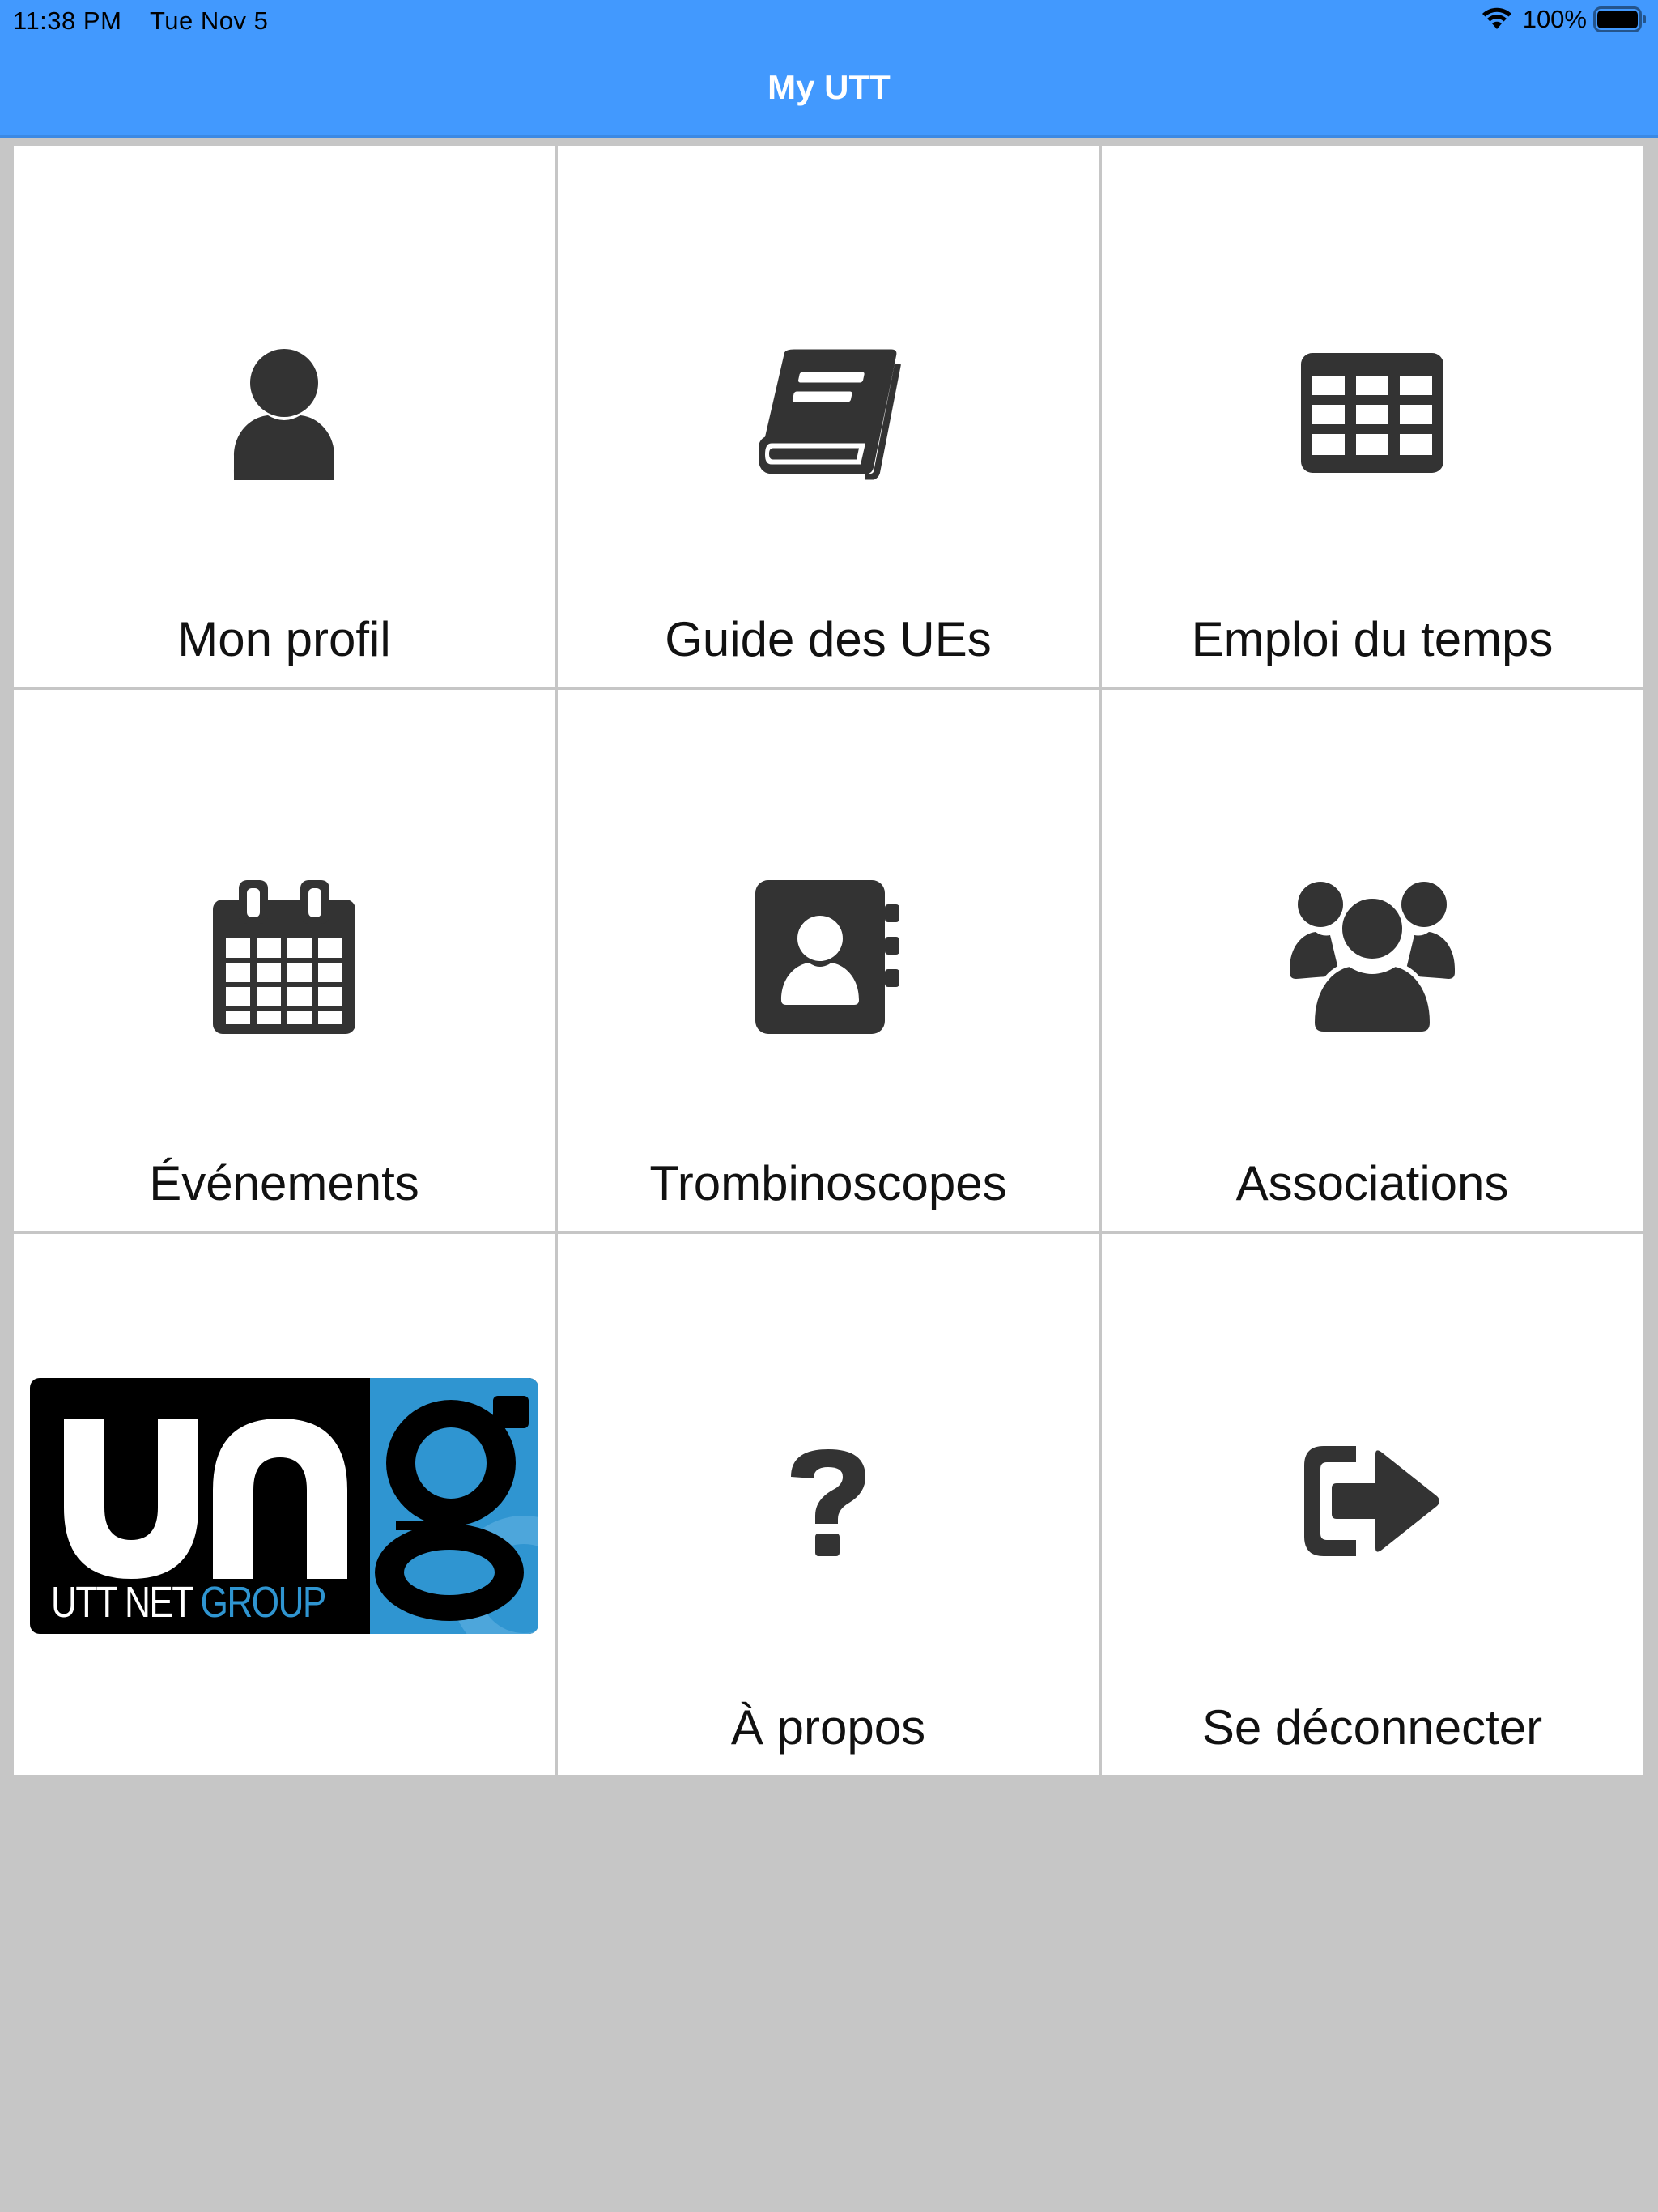 This screenshot has height=2212, width=1658. Describe the element at coordinates (828, 957) in the screenshot. I see `address-book-icon` at that location.